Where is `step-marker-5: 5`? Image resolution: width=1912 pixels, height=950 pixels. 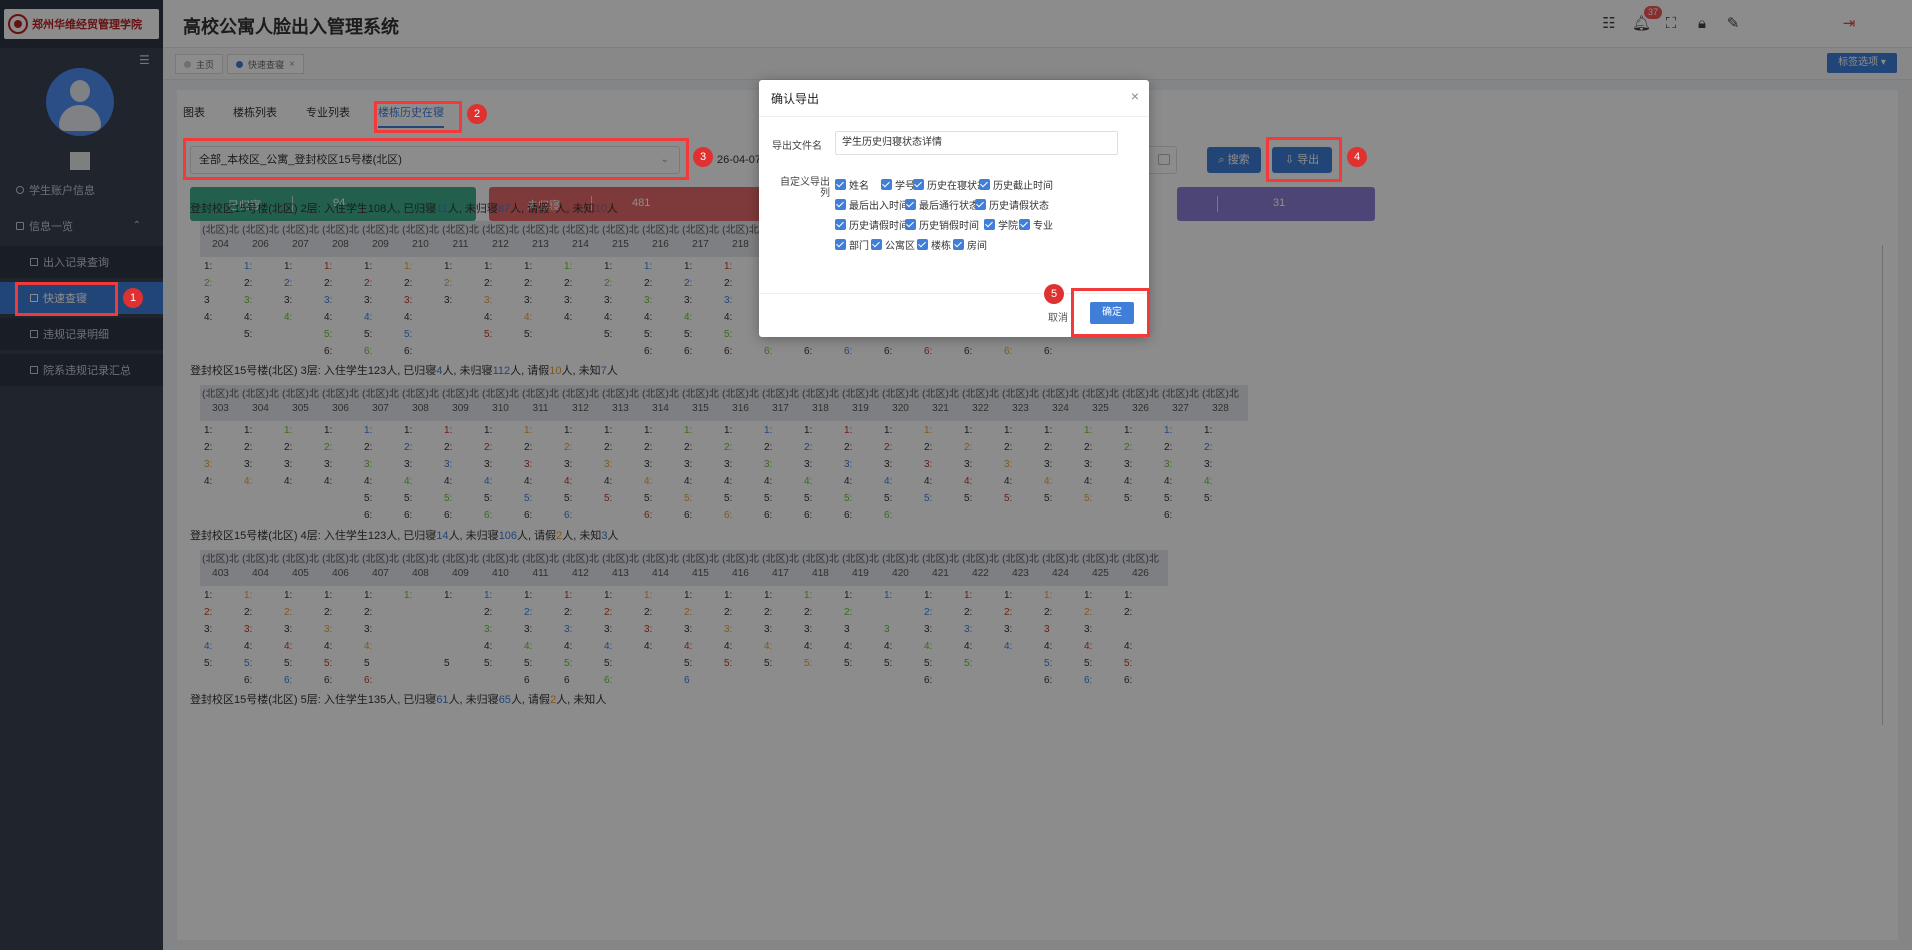 step-marker-5: 5 is located at coordinates (1054, 294).